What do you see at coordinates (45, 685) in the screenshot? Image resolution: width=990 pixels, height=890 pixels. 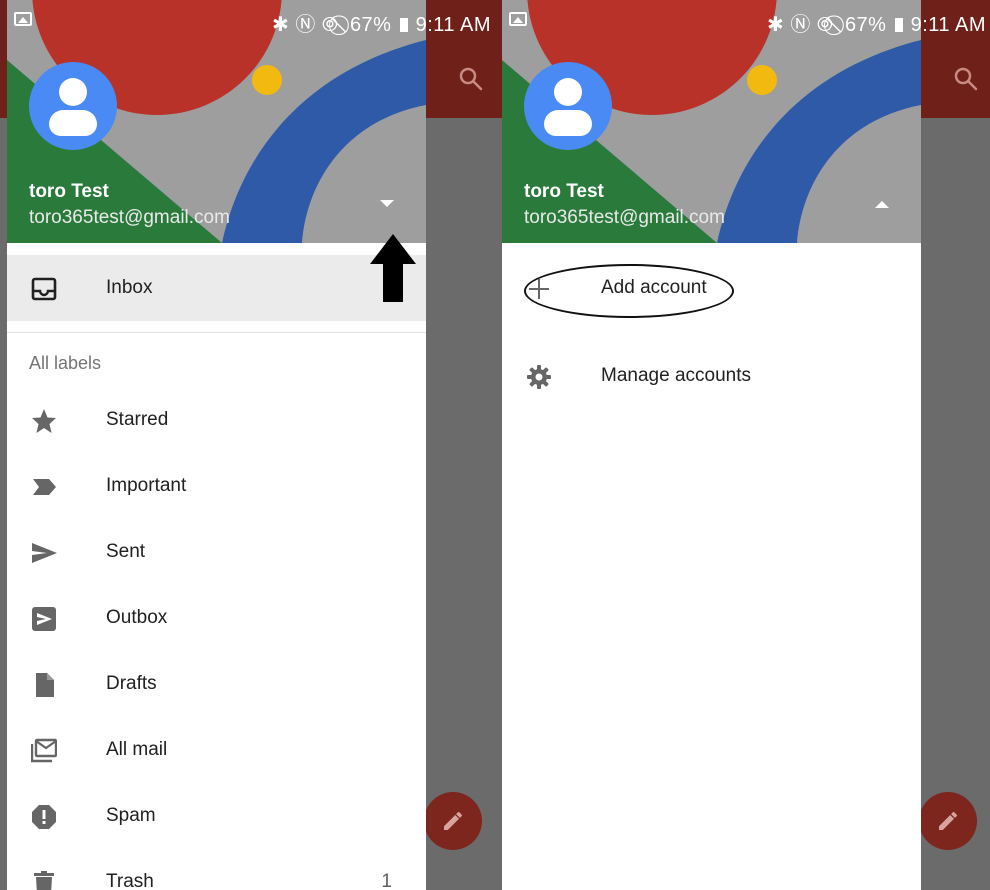 I see `draft-icon` at bounding box center [45, 685].